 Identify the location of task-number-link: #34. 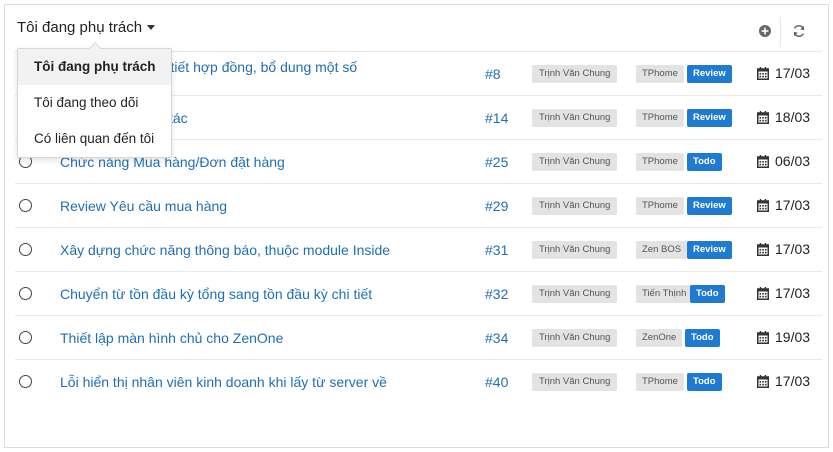
(496, 338).